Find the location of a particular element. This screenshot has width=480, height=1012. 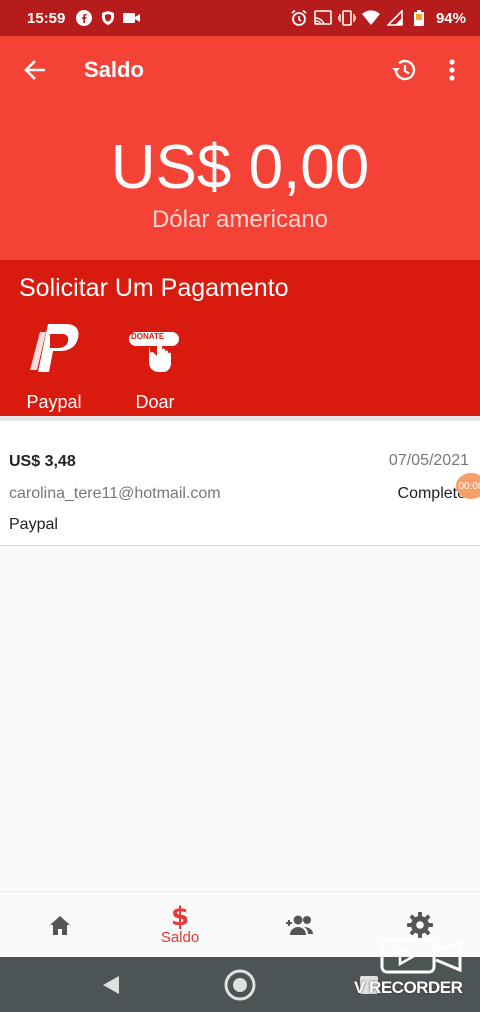

home-icon is located at coordinates (60, 925).